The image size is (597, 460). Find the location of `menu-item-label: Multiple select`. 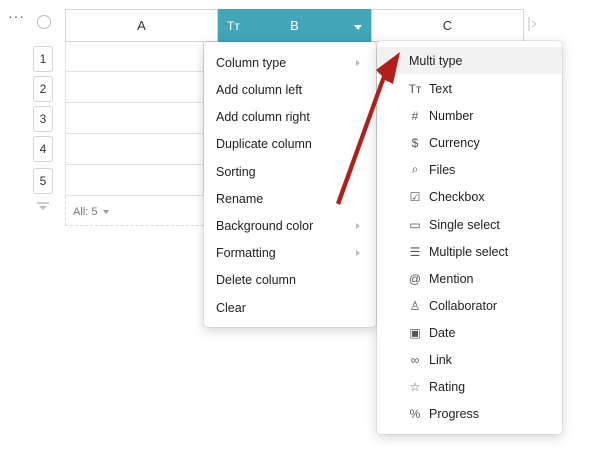

menu-item-label: Multiple select is located at coordinates (469, 251).